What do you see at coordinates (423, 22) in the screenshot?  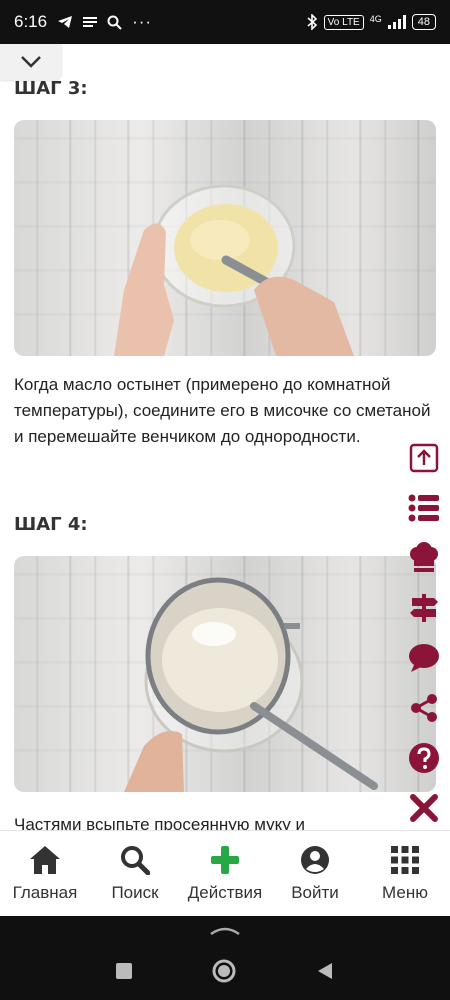 I see `battery-indicator: 48` at bounding box center [423, 22].